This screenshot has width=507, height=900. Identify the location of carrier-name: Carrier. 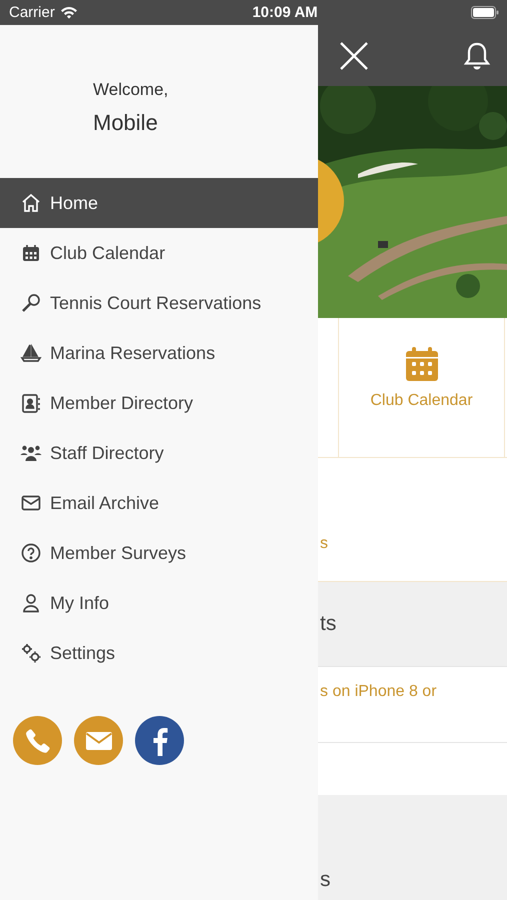
(32, 12).